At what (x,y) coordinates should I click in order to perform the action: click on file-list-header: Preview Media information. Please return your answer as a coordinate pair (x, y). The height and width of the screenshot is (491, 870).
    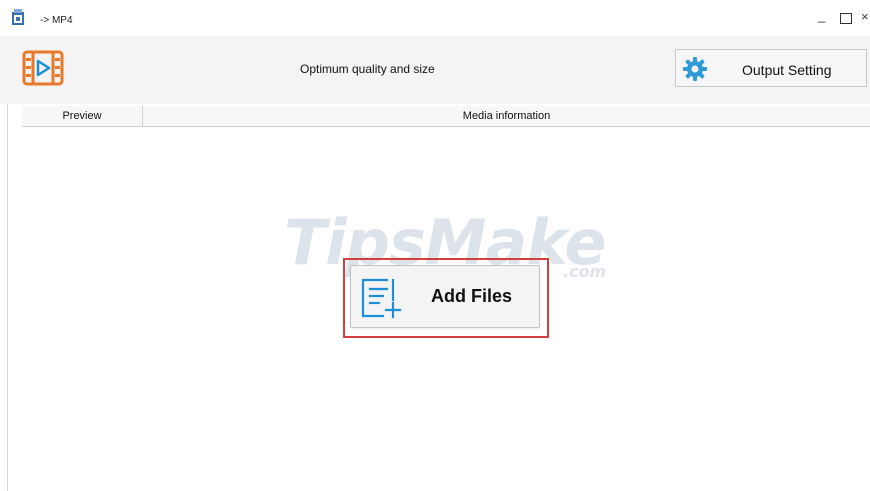
    Looking at the image, I should click on (446, 116).